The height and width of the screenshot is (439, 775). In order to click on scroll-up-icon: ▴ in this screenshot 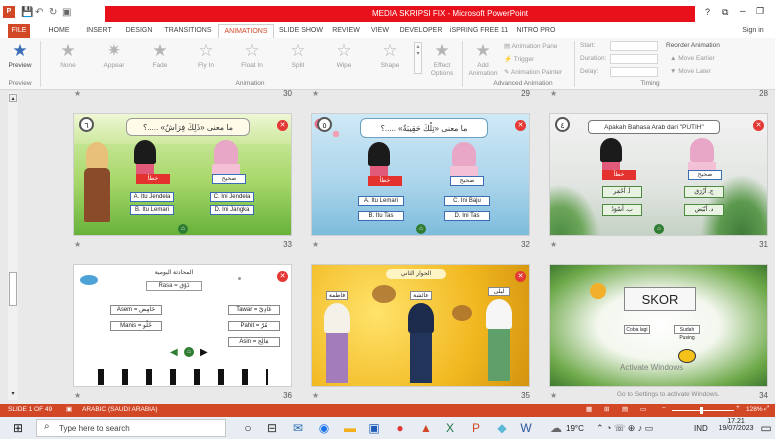, I will do `click(13, 98)`.